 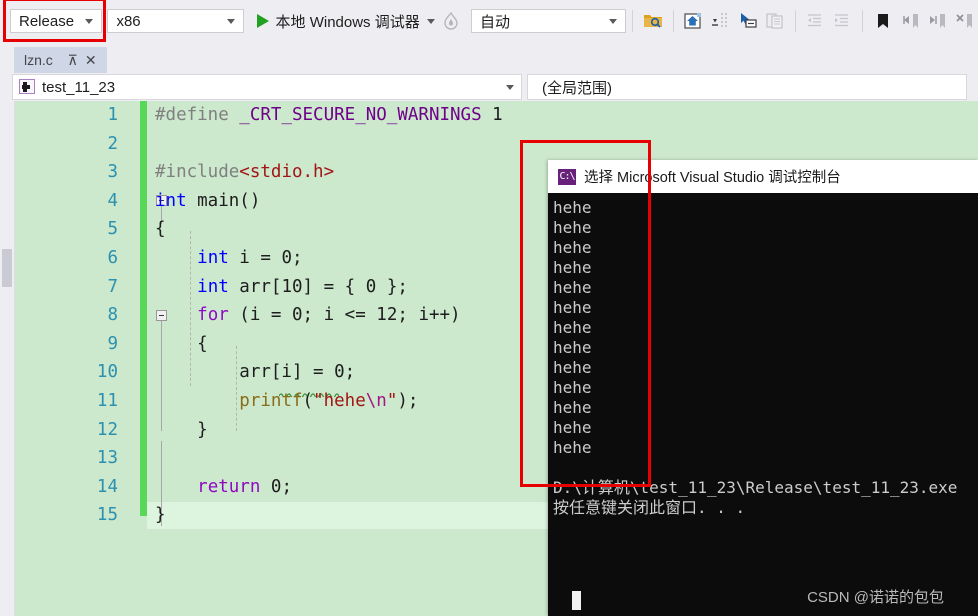 What do you see at coordinates (339, 400) in the screenshot?
I see `code-token: "hehe` at bounding box center [339, 400].